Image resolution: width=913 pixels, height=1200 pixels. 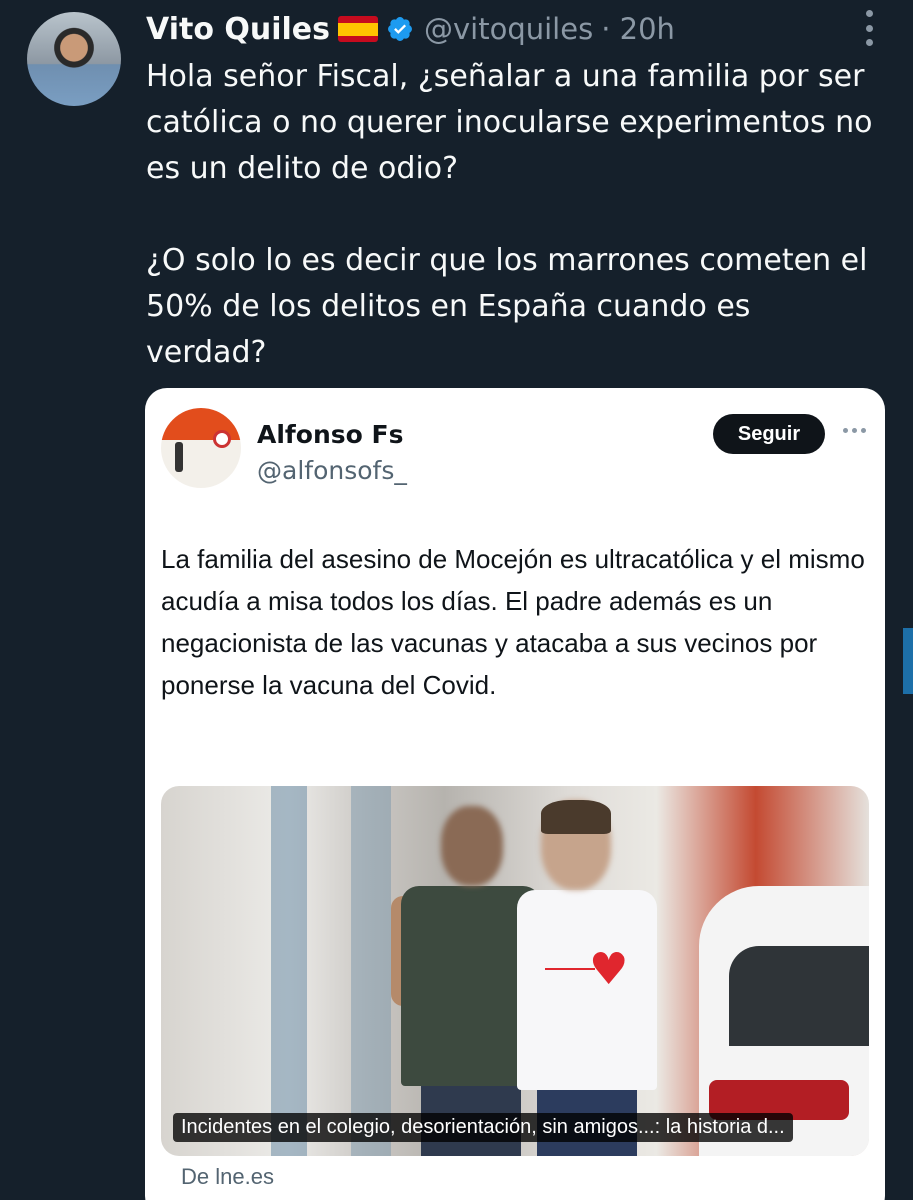 I want to click on follow-button: Seguir, so click(x=769, y=434).